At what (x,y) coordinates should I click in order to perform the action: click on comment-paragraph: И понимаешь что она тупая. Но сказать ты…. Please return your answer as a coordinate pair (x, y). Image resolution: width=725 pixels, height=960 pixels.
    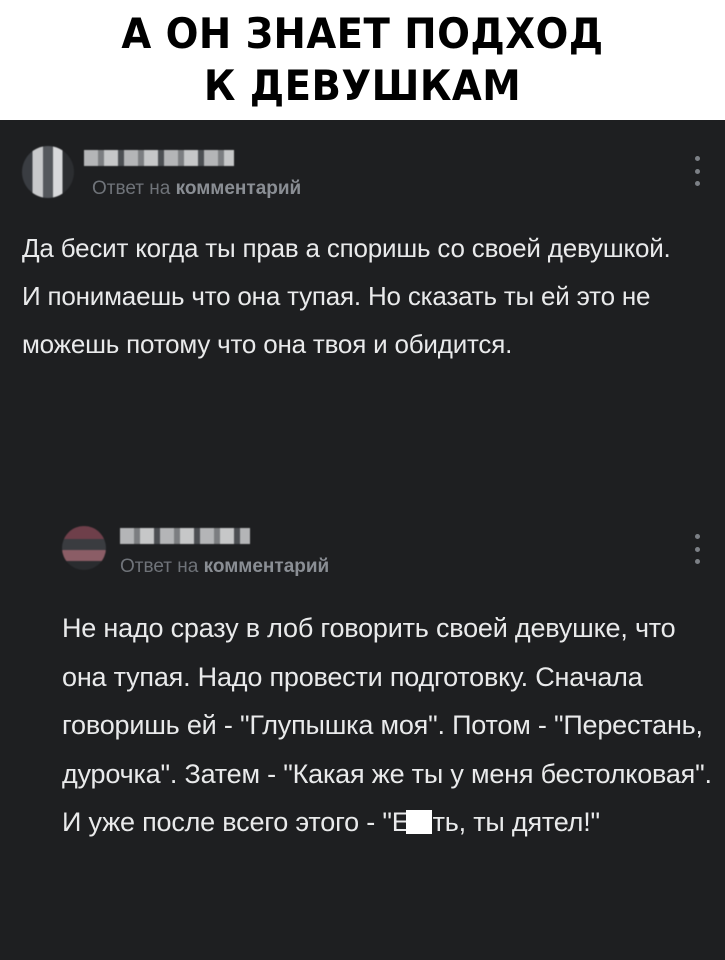
    Looking at the image, I should click on (336, 320).